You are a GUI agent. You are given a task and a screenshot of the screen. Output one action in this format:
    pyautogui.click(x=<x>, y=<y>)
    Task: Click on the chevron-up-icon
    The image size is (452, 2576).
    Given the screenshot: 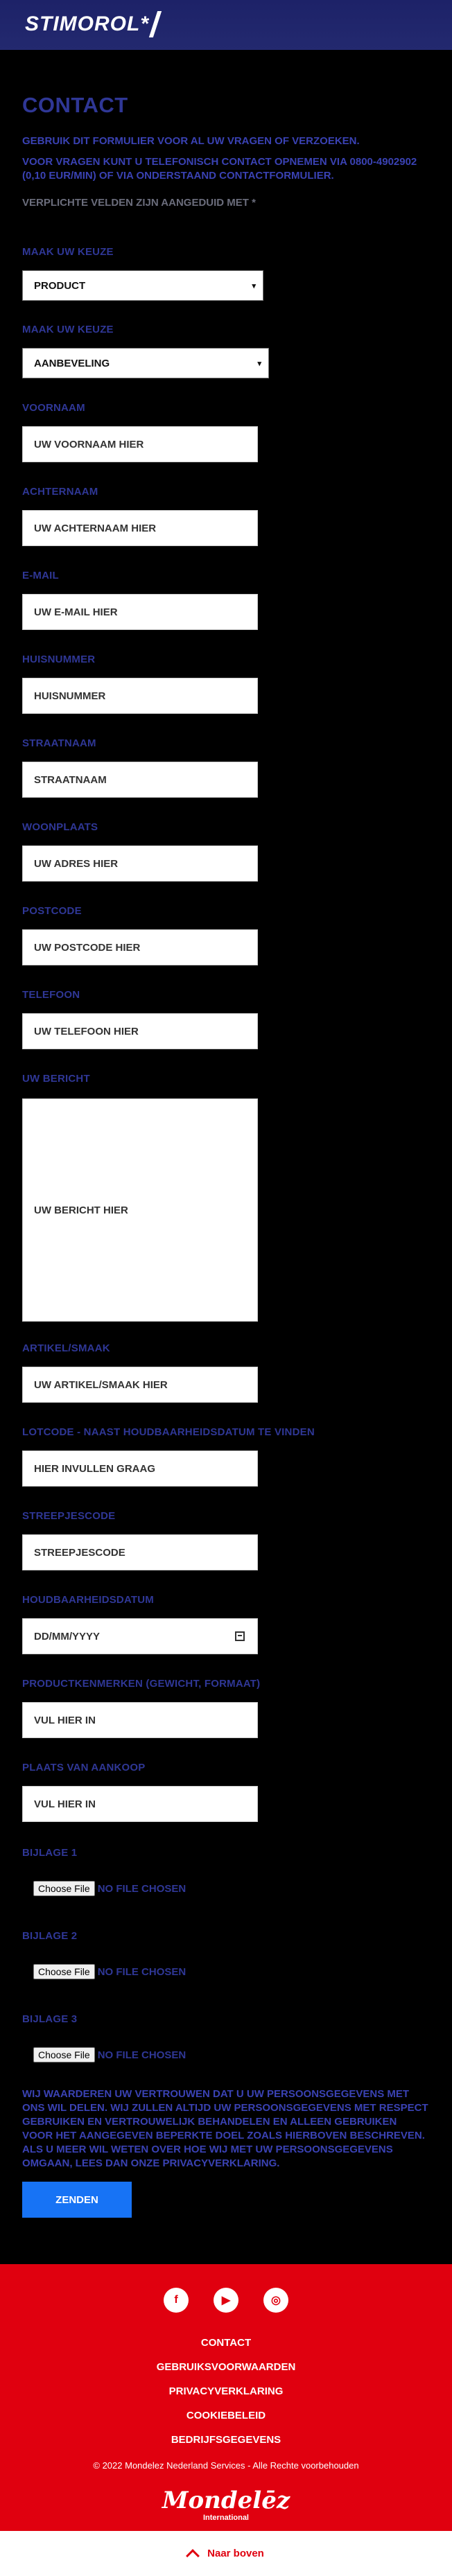 What is the action you would take?
    pyautogui.click(x=193, y=2555)
    